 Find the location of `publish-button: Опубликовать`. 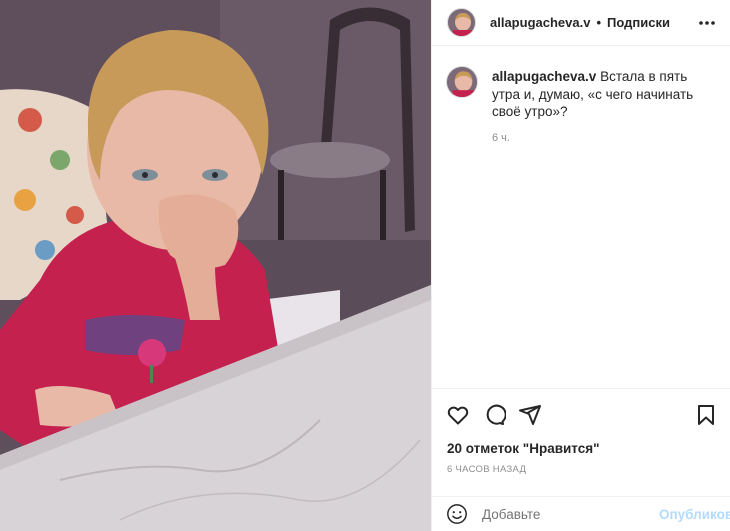

publish-button: Опубликовать is located at coordinates (694, 514).